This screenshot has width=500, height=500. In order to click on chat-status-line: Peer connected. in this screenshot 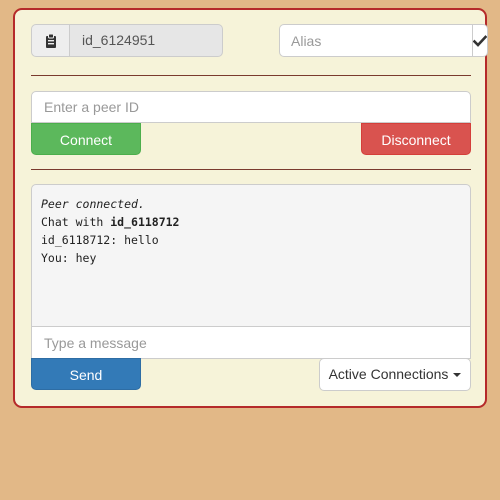, I will do `click(93, 204)`.